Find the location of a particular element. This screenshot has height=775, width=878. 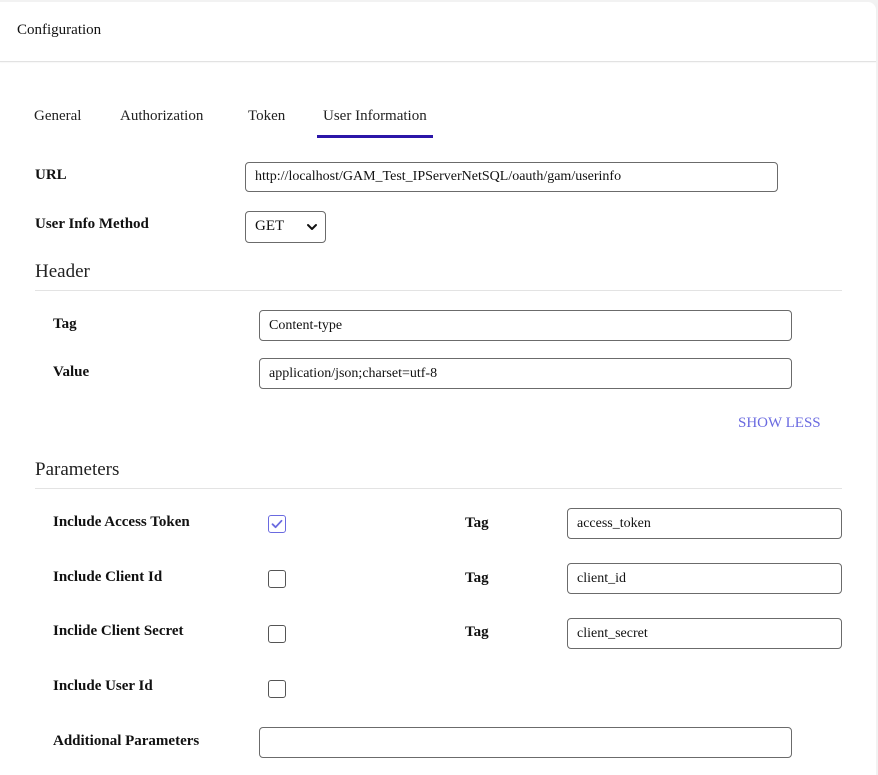

tab-token: Token is located at coordinates (266, 116).